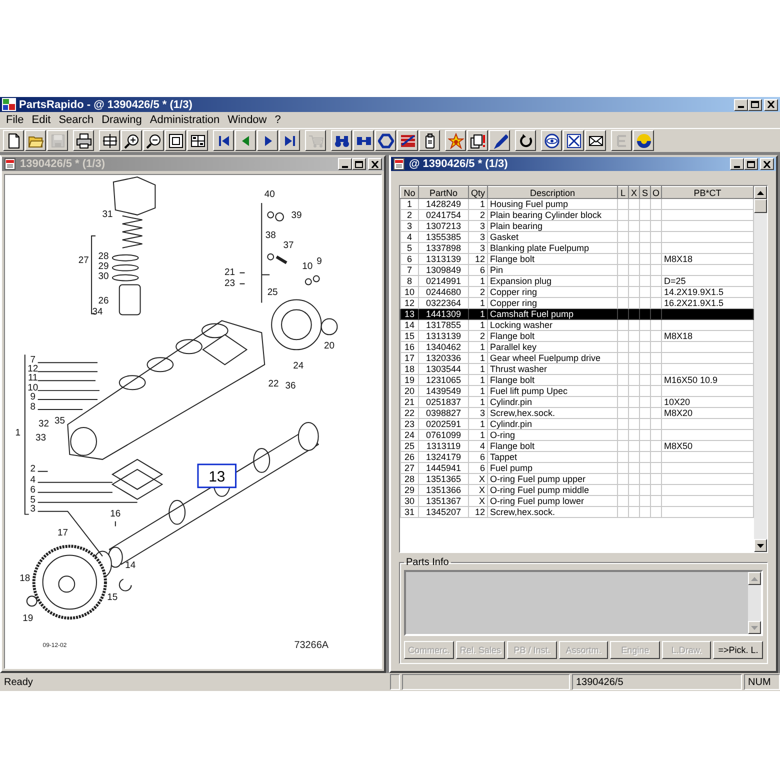 The height and width of the screenshot is (780, 780). Describe the element at coordinates (217, 476) in the screenshot. I see `highlighted-callout: 13` at that location.